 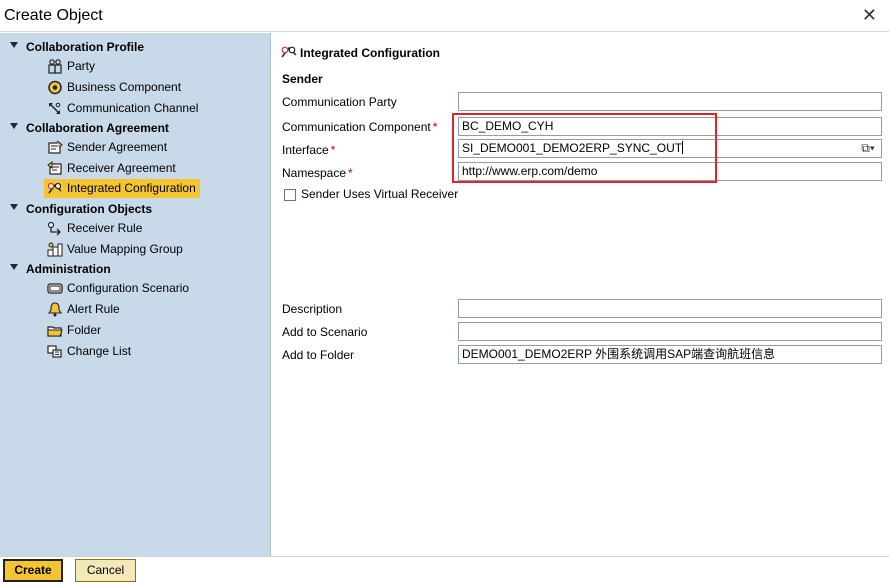 I want to click on tree-item-receiver-rule: Receiver Rule, so click(x=95, y=228).